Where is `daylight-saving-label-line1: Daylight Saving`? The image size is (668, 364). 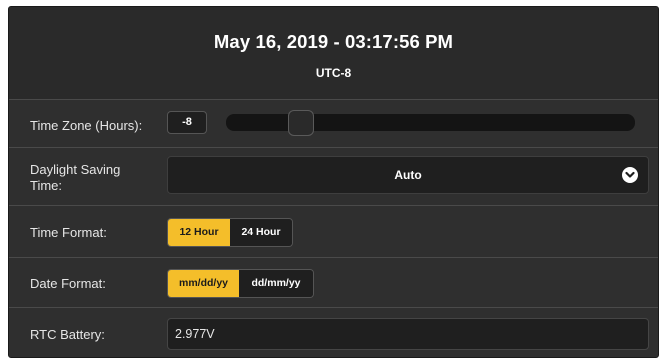
daylight-saving-label-line1: Daylight Saving is located at coordinates (75, 169).